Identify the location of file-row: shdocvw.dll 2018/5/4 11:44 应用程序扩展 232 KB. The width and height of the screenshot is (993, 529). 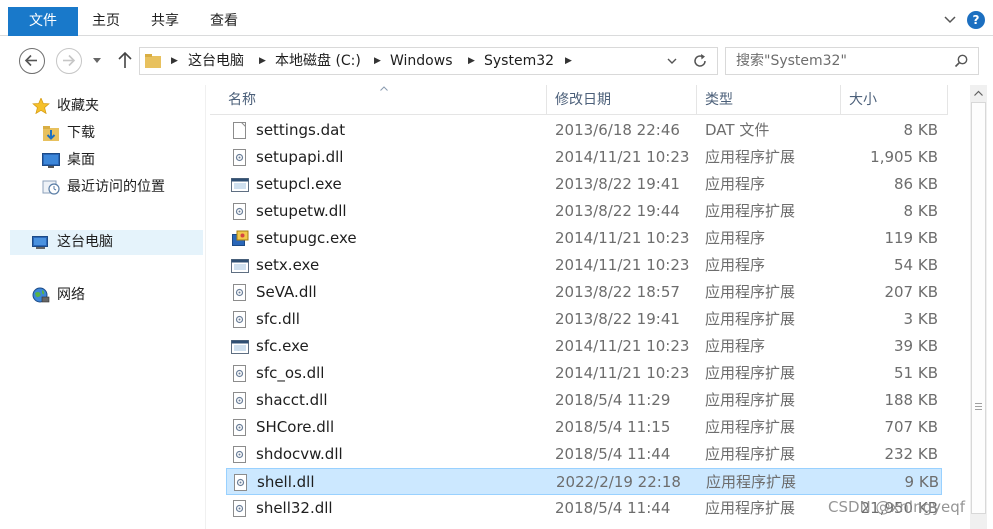
(584, 454).